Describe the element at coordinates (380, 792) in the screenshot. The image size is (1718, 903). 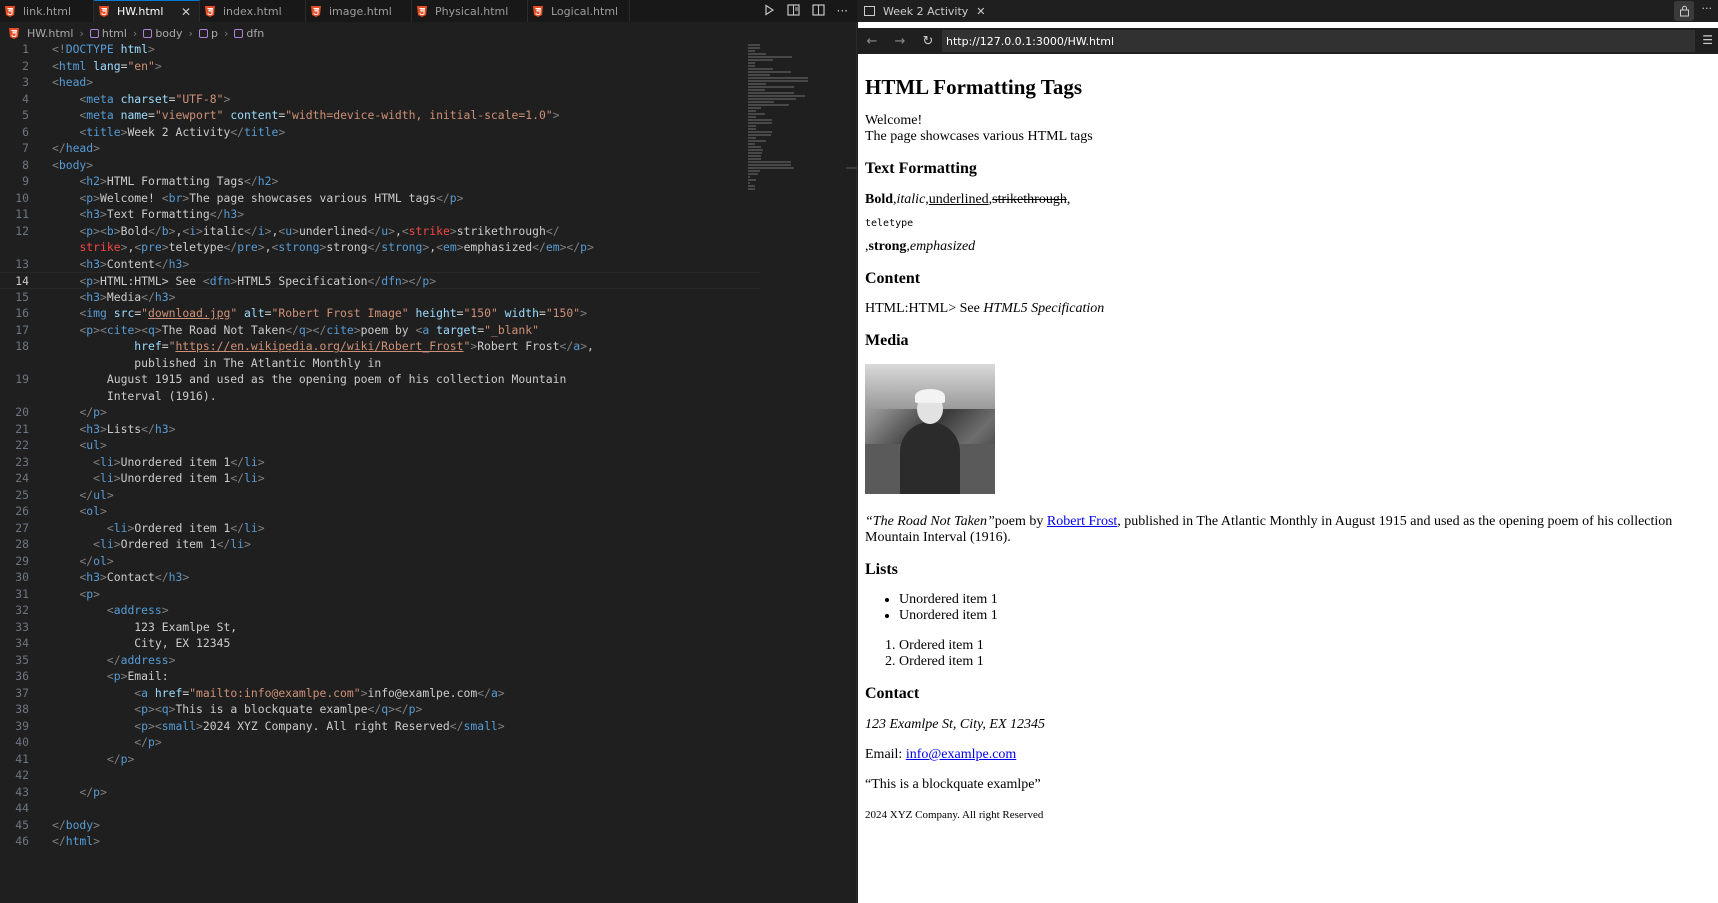
I see `code-line: 43 </p>` at that location.